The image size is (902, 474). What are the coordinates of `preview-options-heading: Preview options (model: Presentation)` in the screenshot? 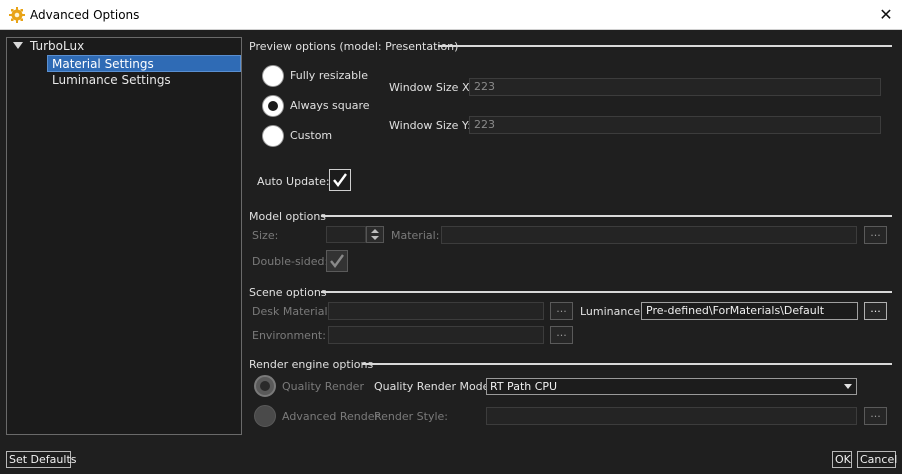 It's located at (354, 46).